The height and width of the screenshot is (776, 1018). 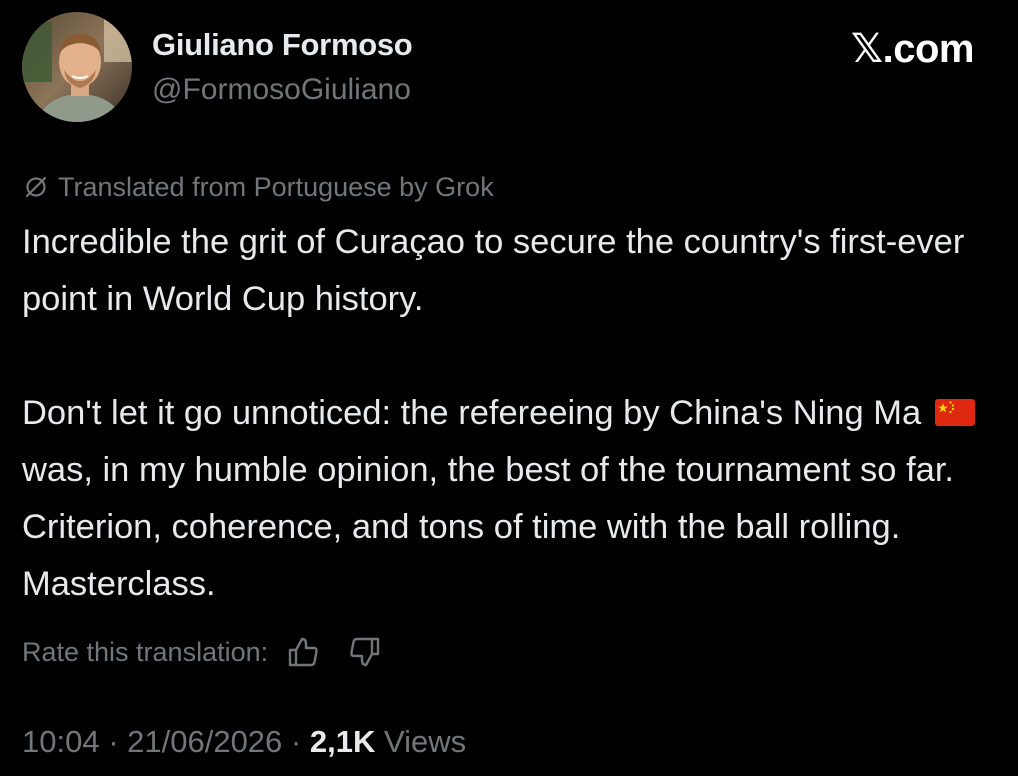 I want to click on display-name: Giuliano Formoso, so click(x=282, y=45).